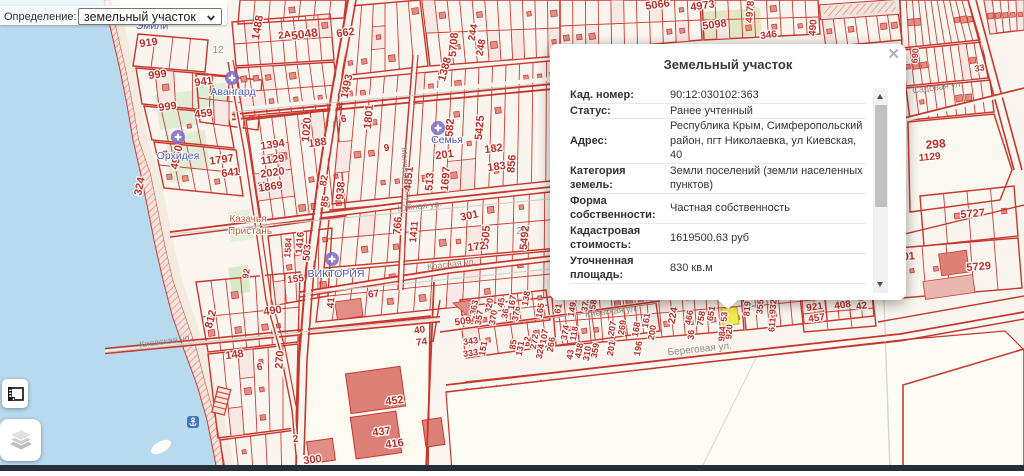  Describe the element at coordinates (218, 50) in the screenshot. I see `svg-text: 12` at that location.